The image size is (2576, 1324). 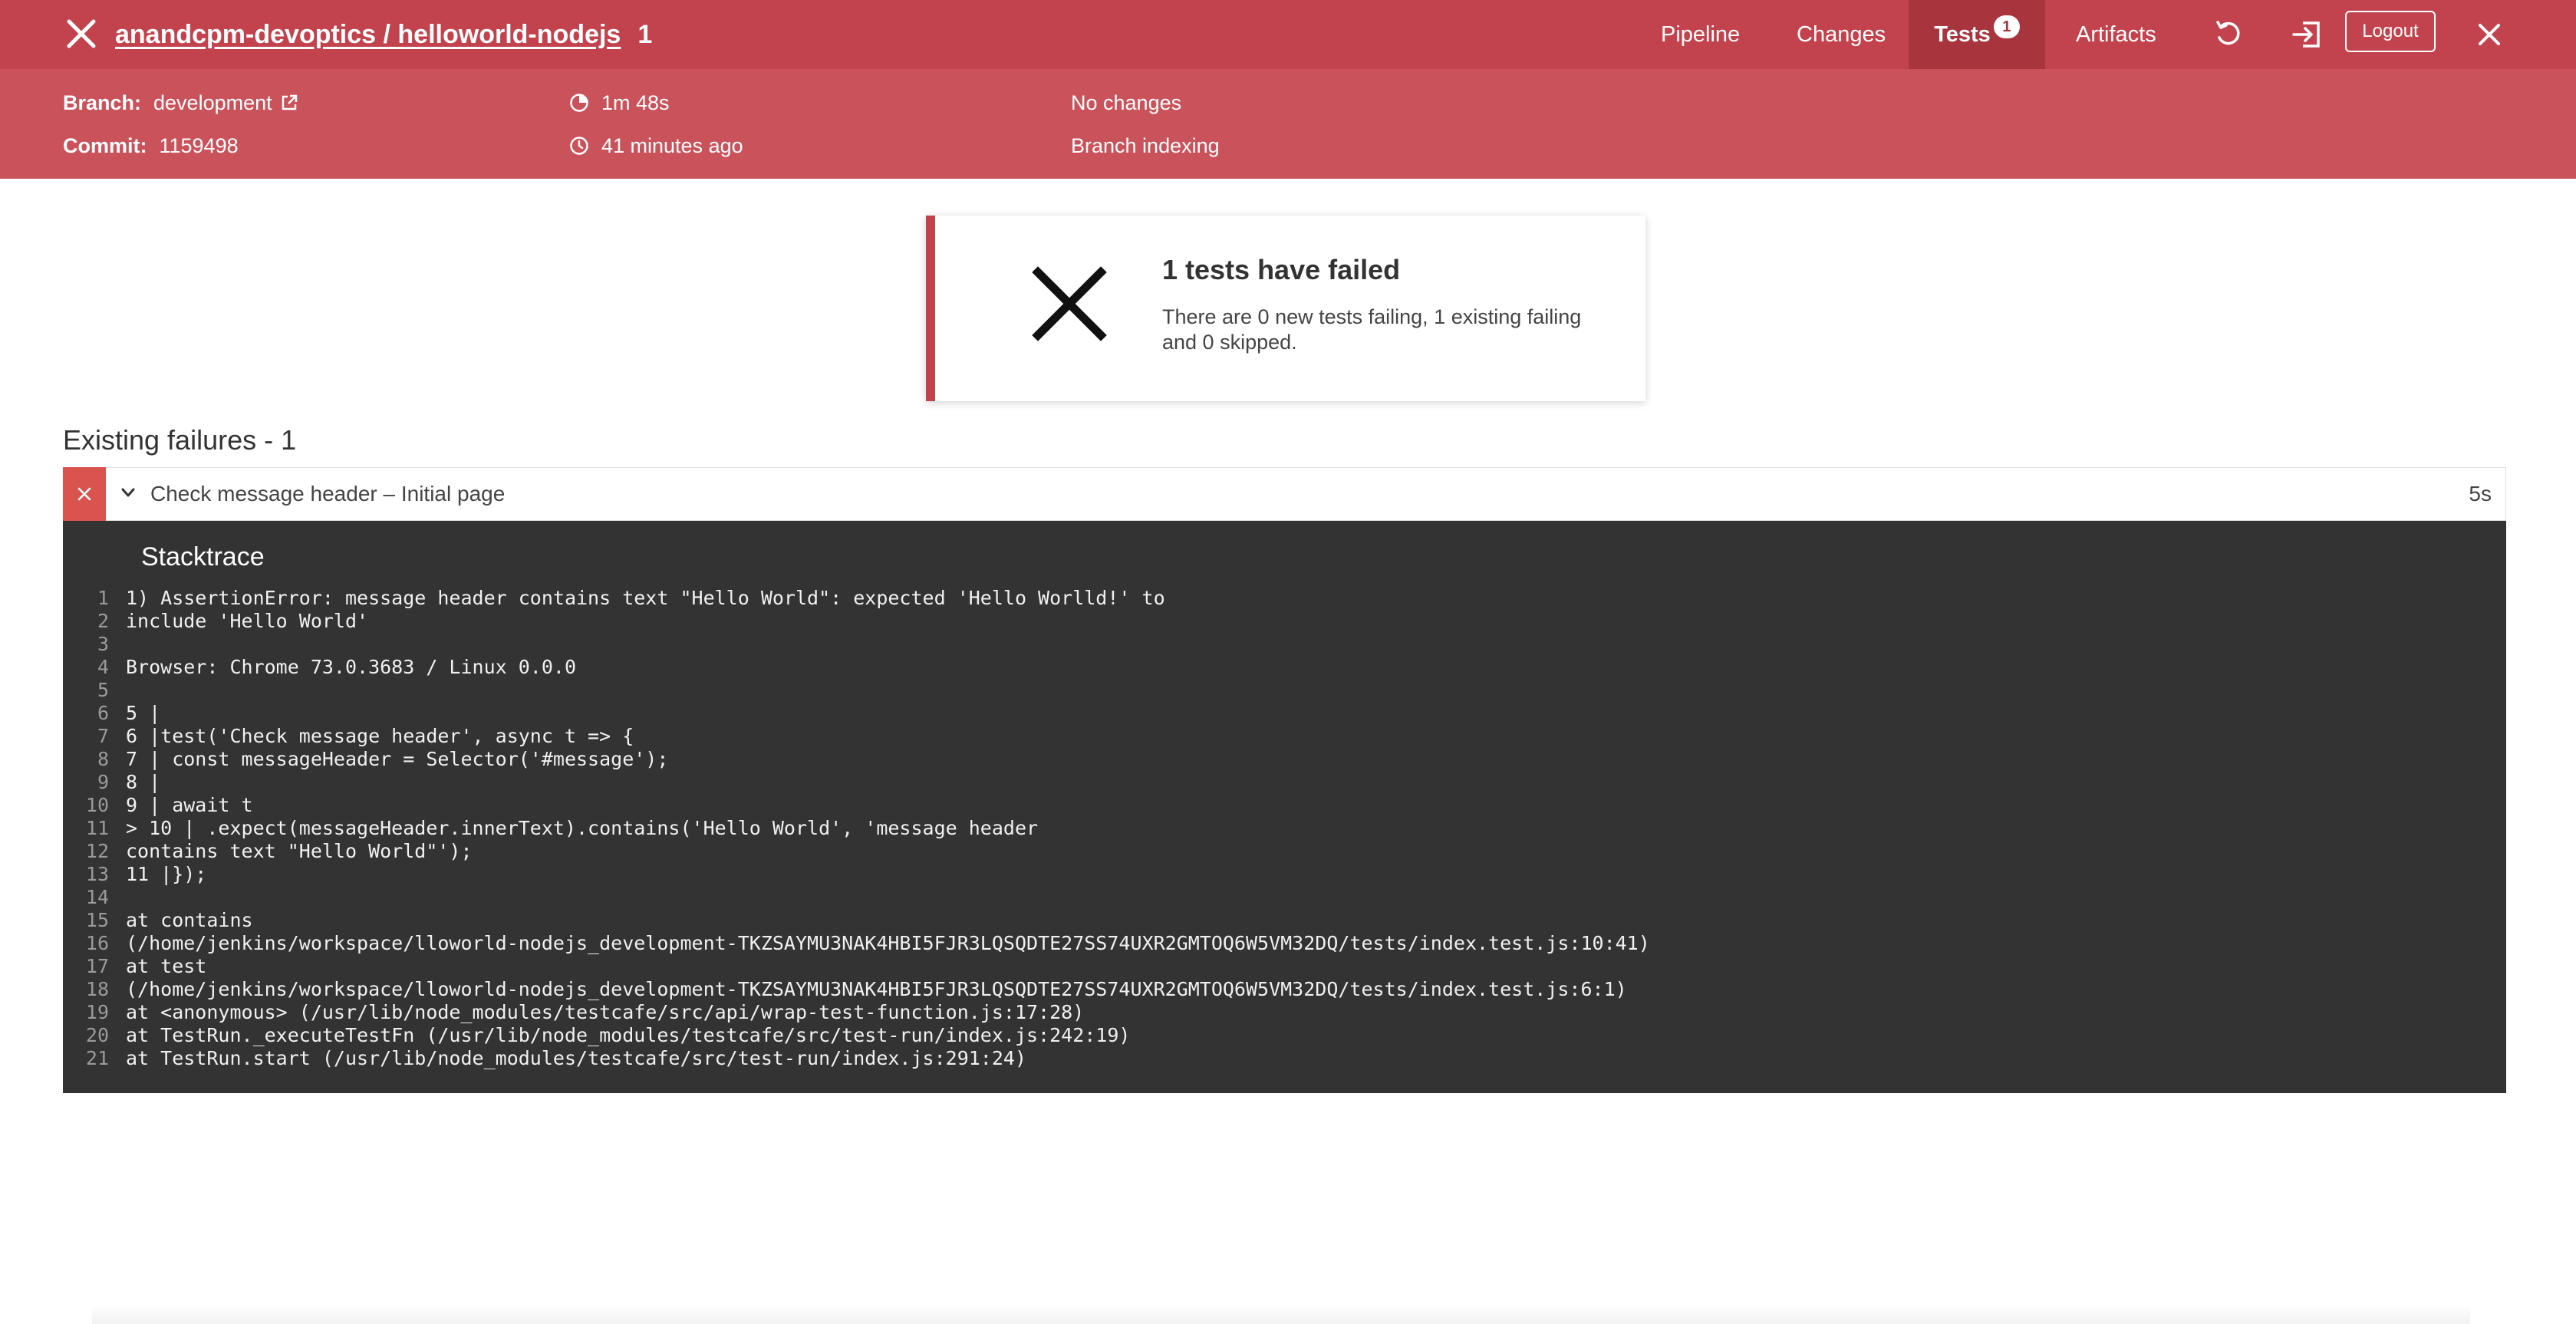 I want to click on line-number: 13, so click(x=97, y=874).